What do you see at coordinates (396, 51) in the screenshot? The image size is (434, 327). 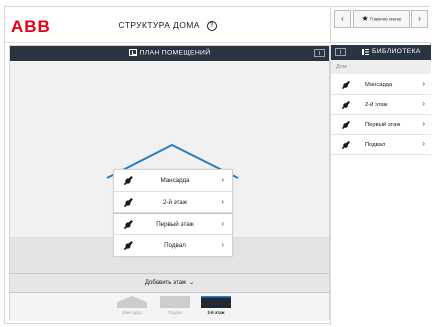 I see `library-title: БИБЛИОТЕКА` at bounding box center [396, 51].